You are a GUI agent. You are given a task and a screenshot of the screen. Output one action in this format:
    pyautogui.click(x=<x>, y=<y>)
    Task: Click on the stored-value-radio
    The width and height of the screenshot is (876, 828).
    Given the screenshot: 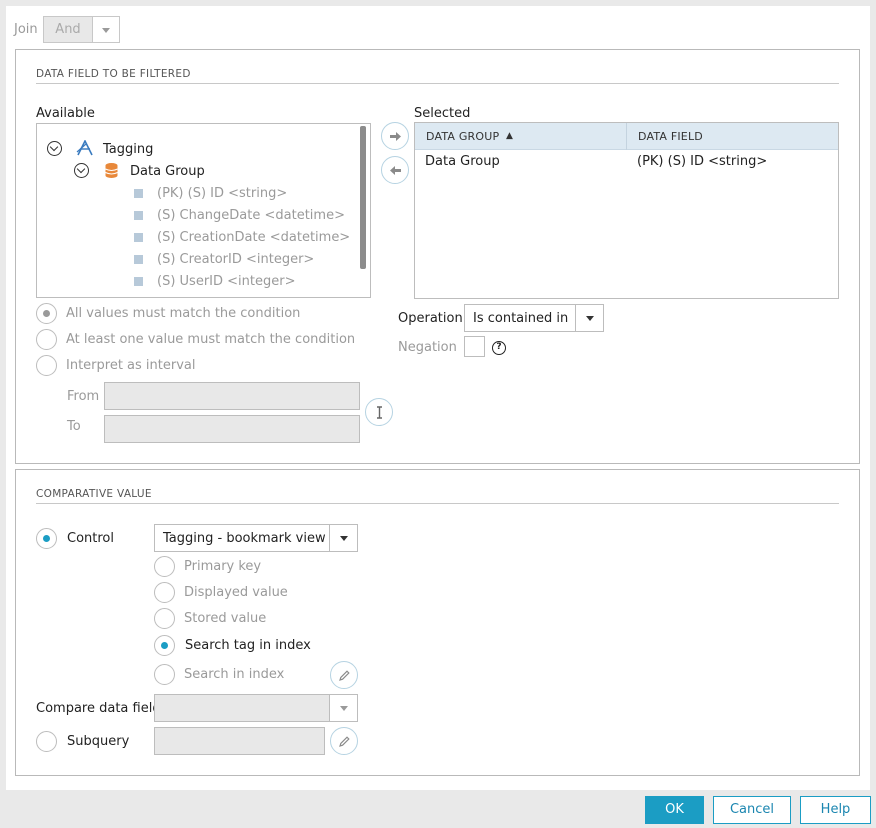 What is the action you would take?
    pyautogui.click(x=164, y=618)
    